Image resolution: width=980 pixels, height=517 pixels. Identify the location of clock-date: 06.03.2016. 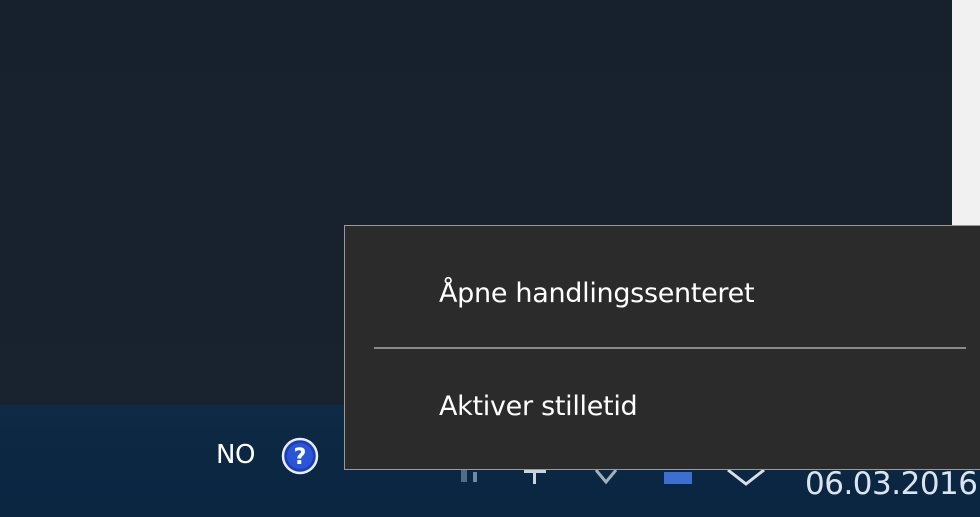
(891, 484).